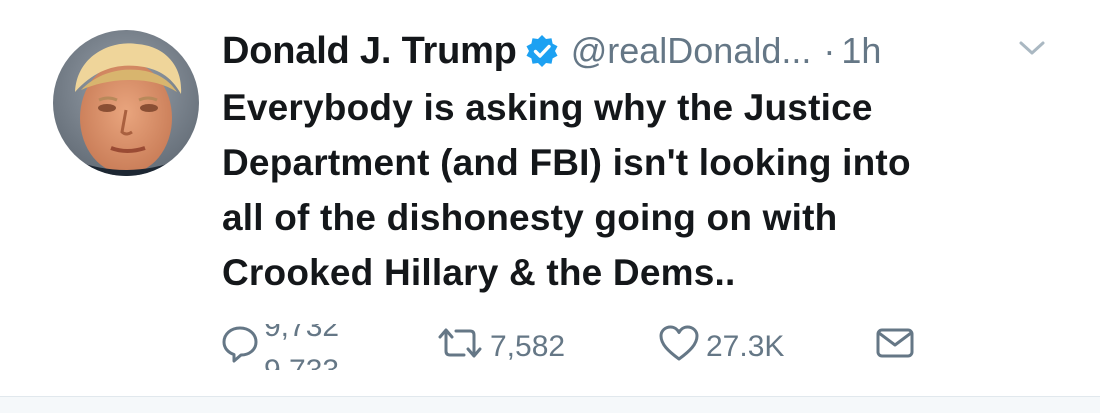  I want to click on direct-message-button, so click(895, 347).